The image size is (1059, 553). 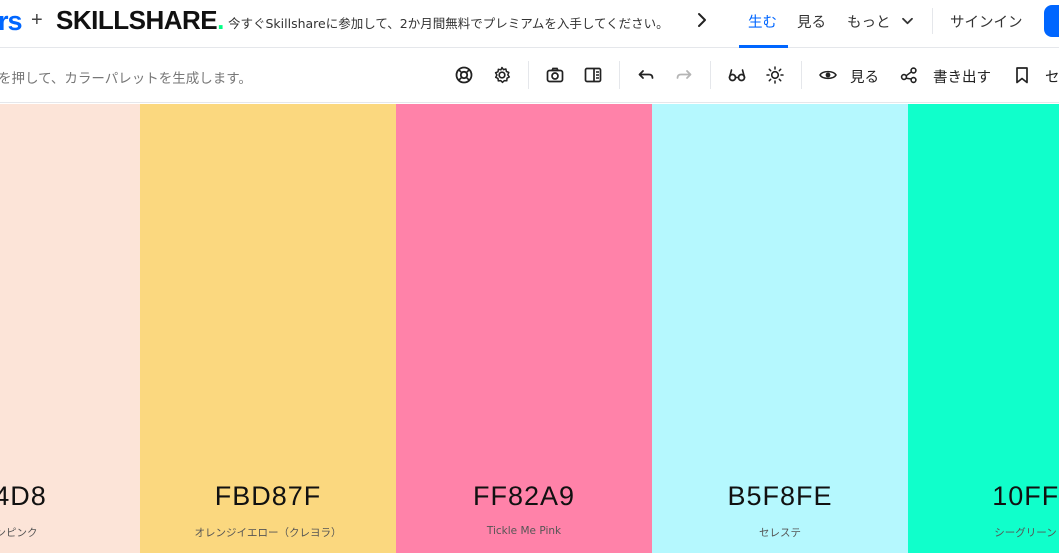 What do you see at coordinates (37, 20) in the screenshot?
I see `plus-sign: +` at bounding box center [37, 20].